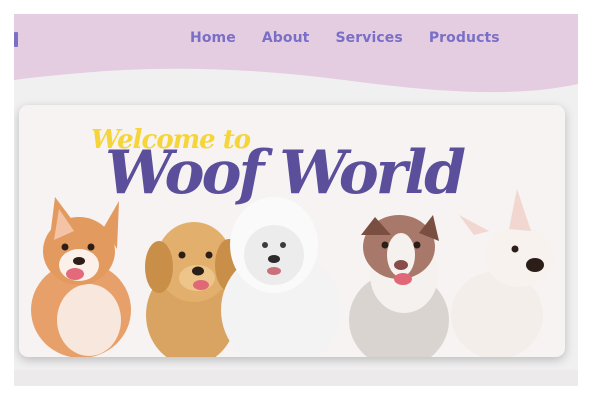 This screenshot has width=594, height=420. Describe the element at coordinates (81, 277) in the screenshot. I see `corgi-dog-image` at that location.